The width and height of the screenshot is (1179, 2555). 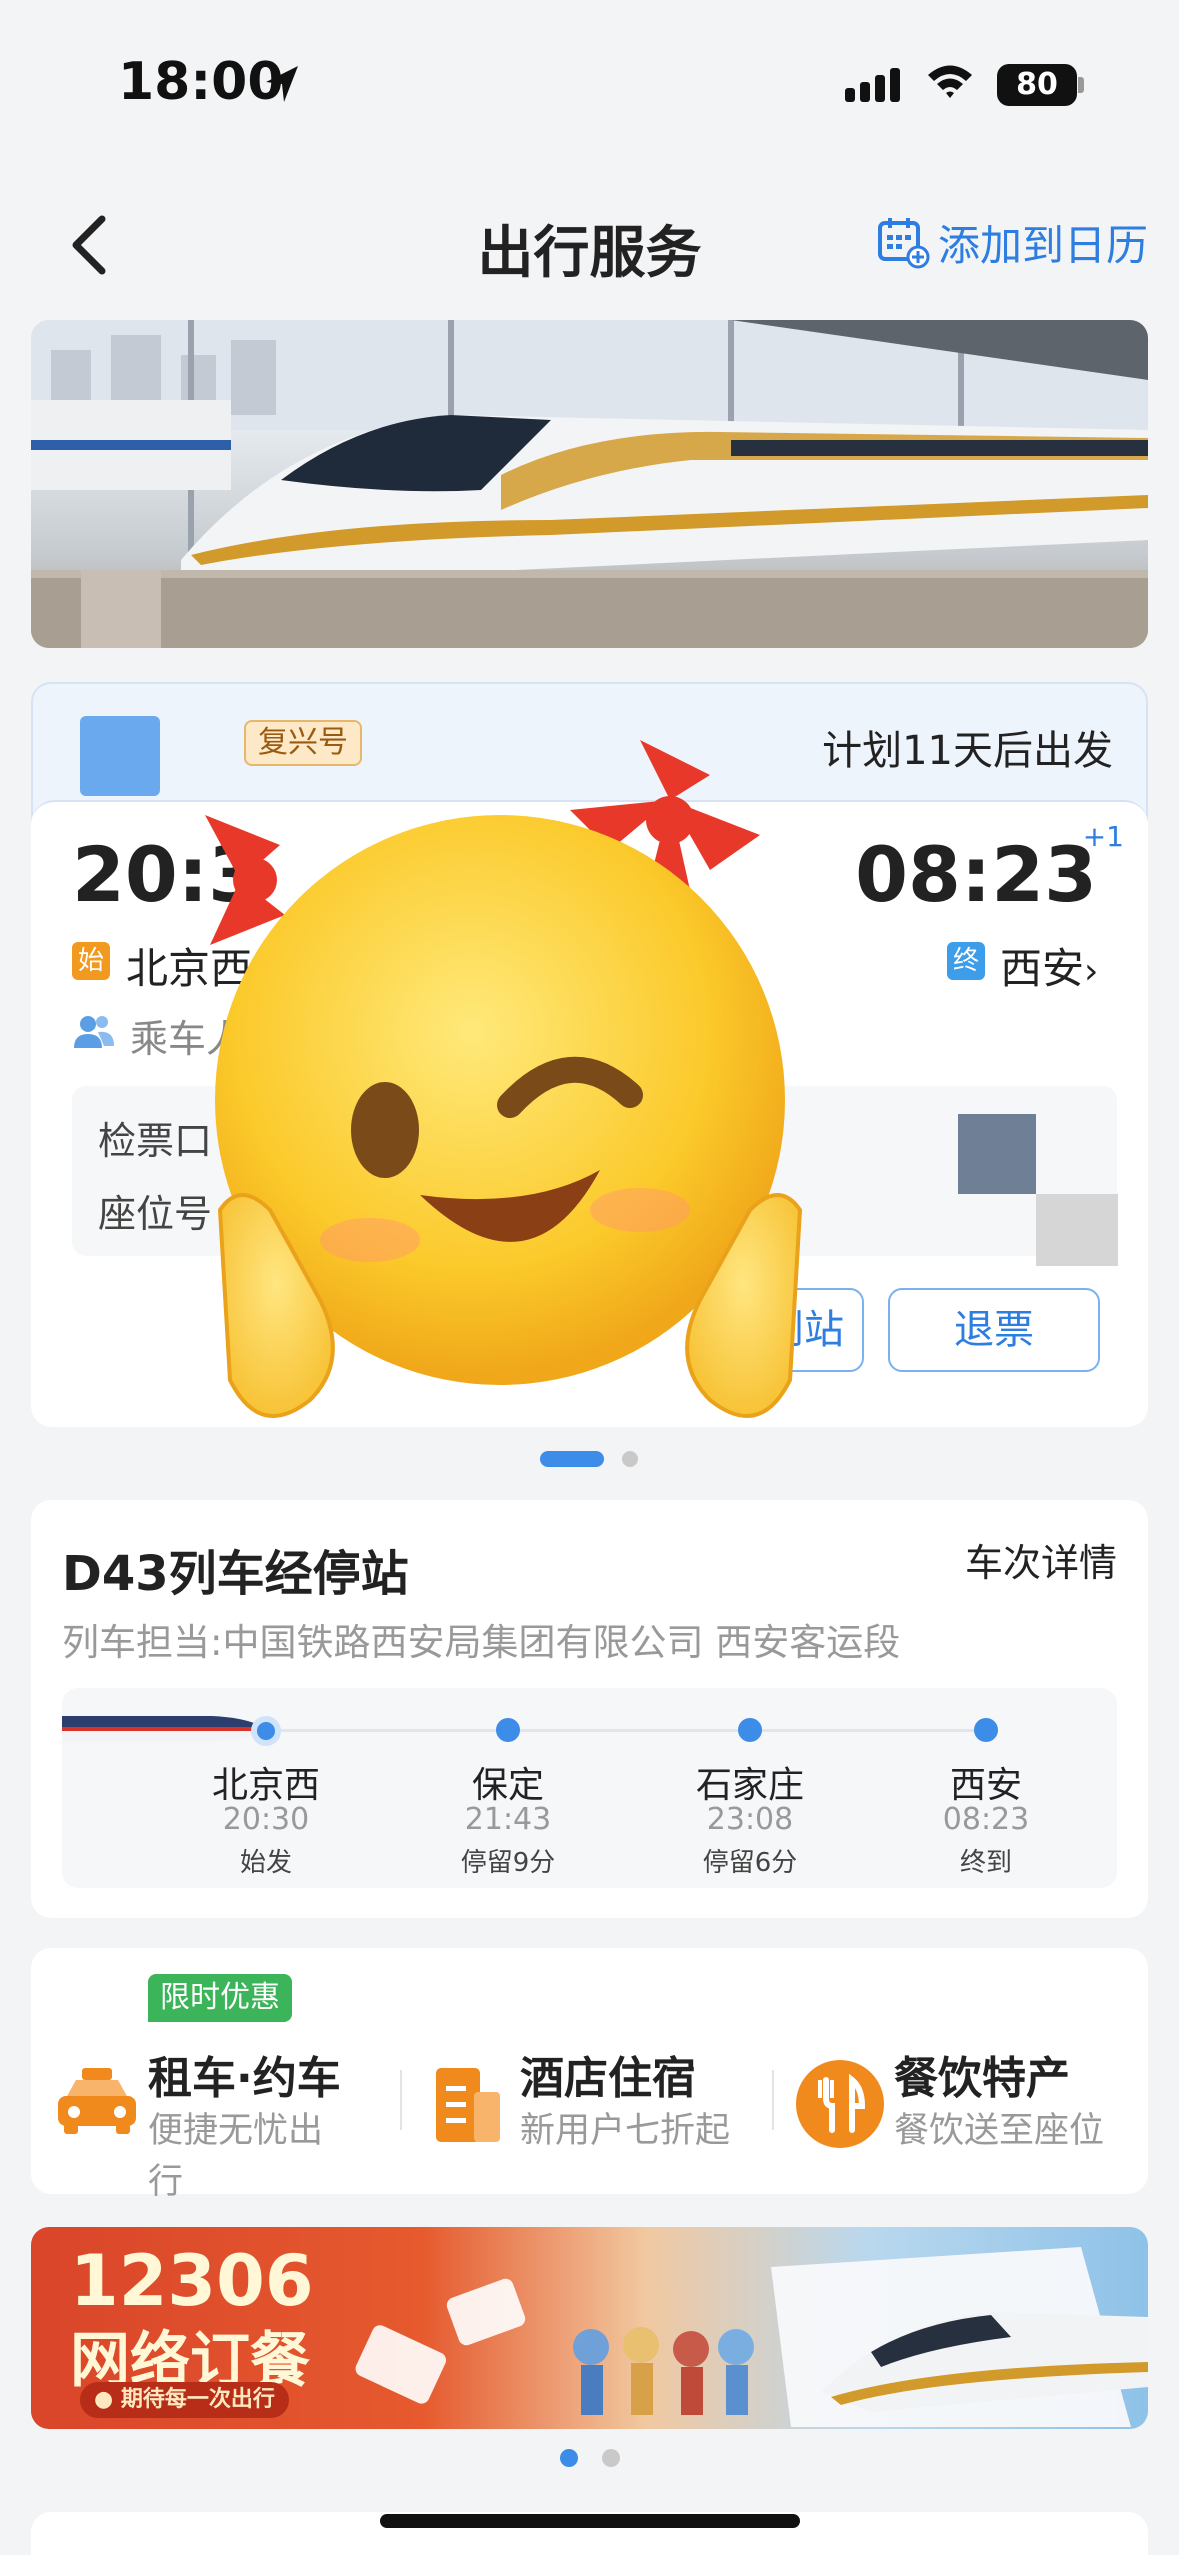 What do you see at coordinates (236, 2156) in the screenshot?
I see `service-subtitle: 便捷无忧出行` at bounding box center [236, 2156].